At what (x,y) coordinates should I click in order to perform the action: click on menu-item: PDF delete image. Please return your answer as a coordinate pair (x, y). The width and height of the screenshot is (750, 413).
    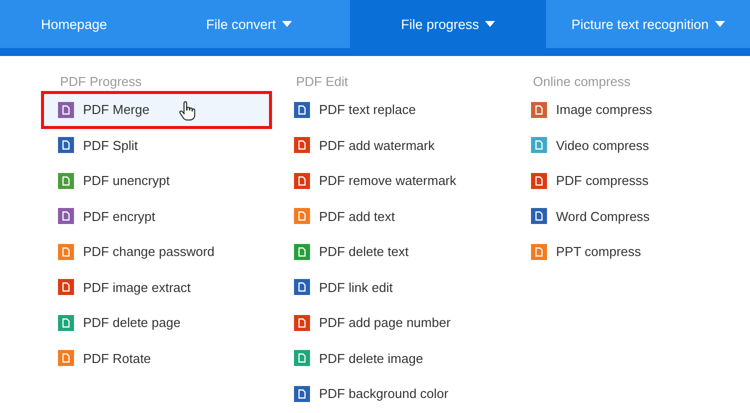
    Looking at the image, I should click on (392, 358).